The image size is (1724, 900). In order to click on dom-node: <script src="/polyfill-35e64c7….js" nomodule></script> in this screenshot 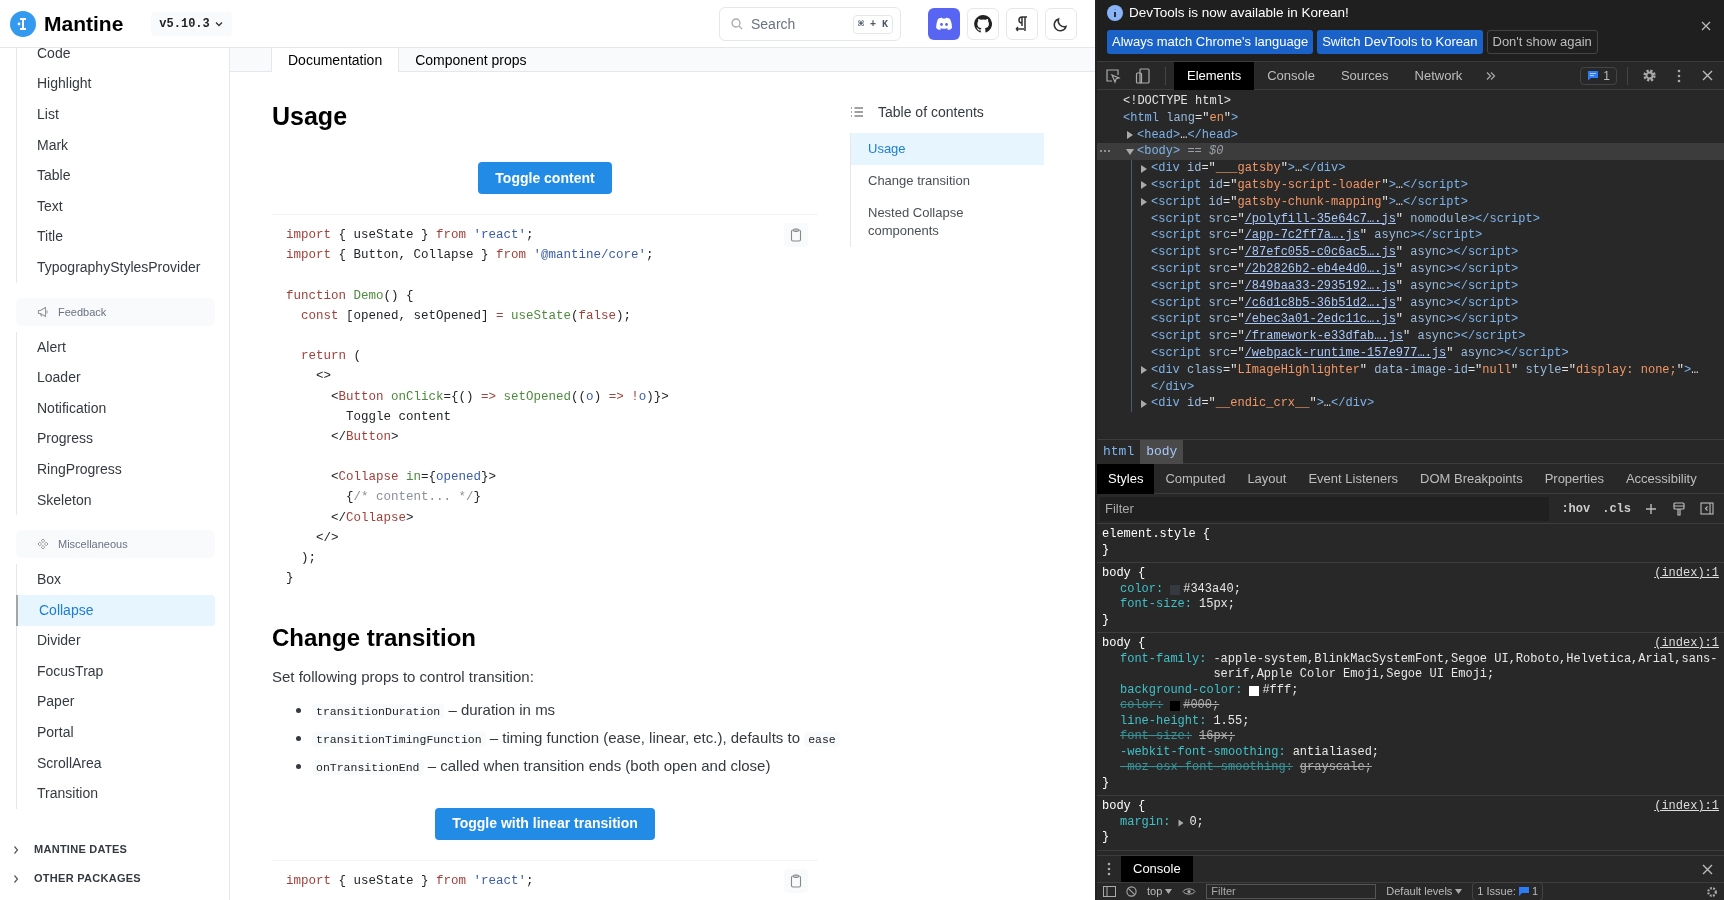, I will do `click(1345, 219)`.